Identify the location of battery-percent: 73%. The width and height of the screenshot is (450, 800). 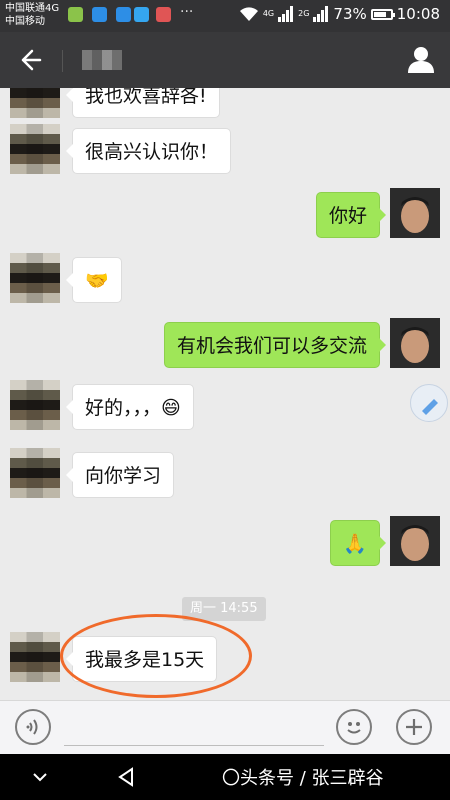
(350, 14).